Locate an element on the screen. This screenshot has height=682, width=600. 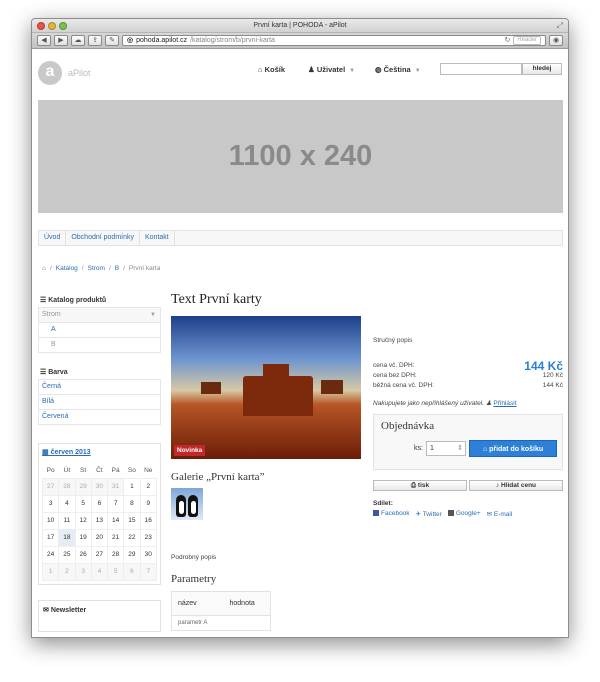
category-b: B is located at coordinates (99, 345).